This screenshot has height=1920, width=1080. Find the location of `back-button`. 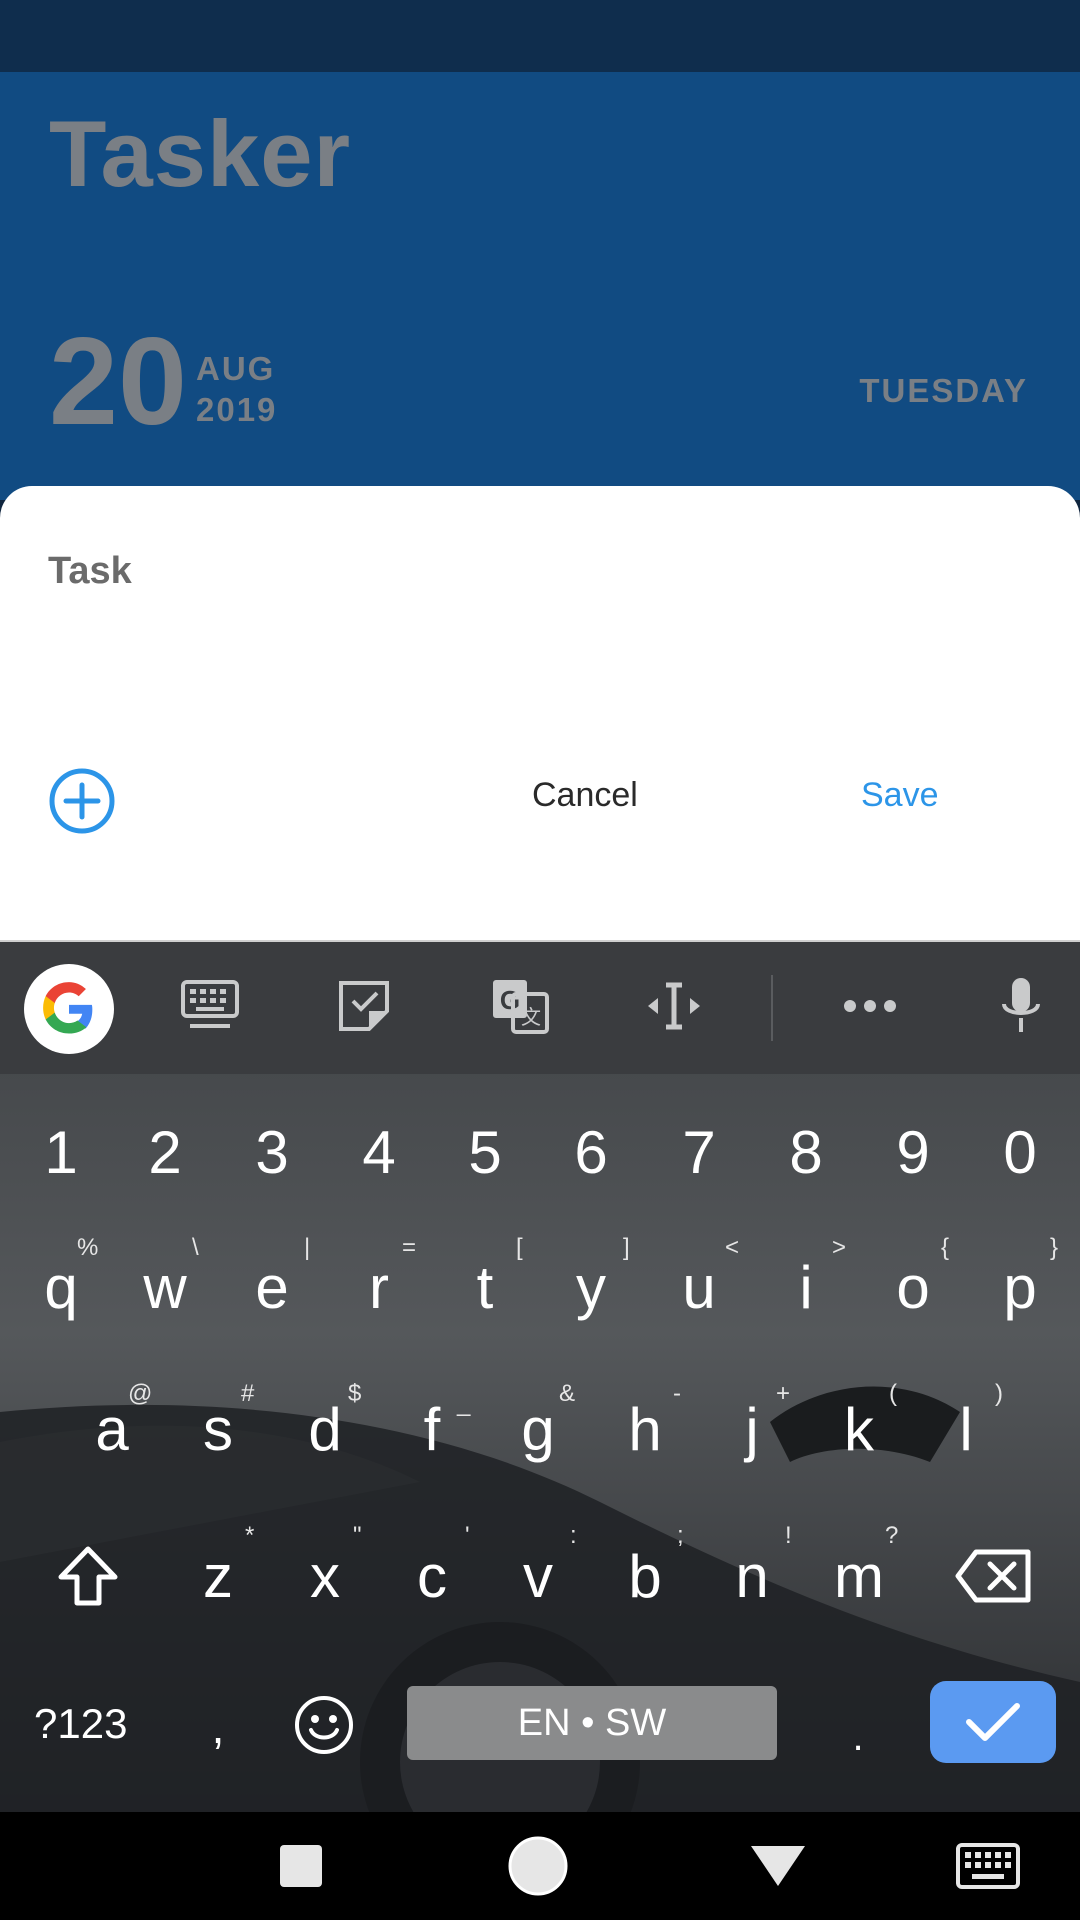

back-button is located at coordinates (778, 1866).